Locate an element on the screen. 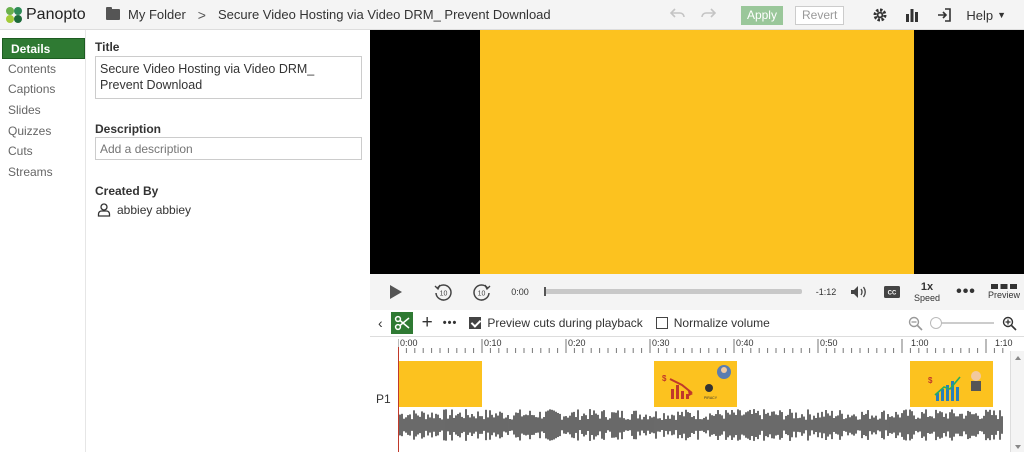  tick-label: 0:50 is located at coordinates (829, 343).